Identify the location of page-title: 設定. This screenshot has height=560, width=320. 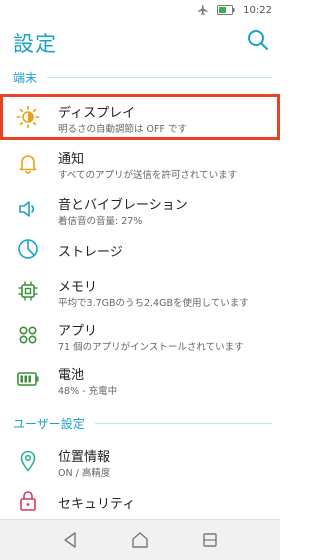
(35, 44).